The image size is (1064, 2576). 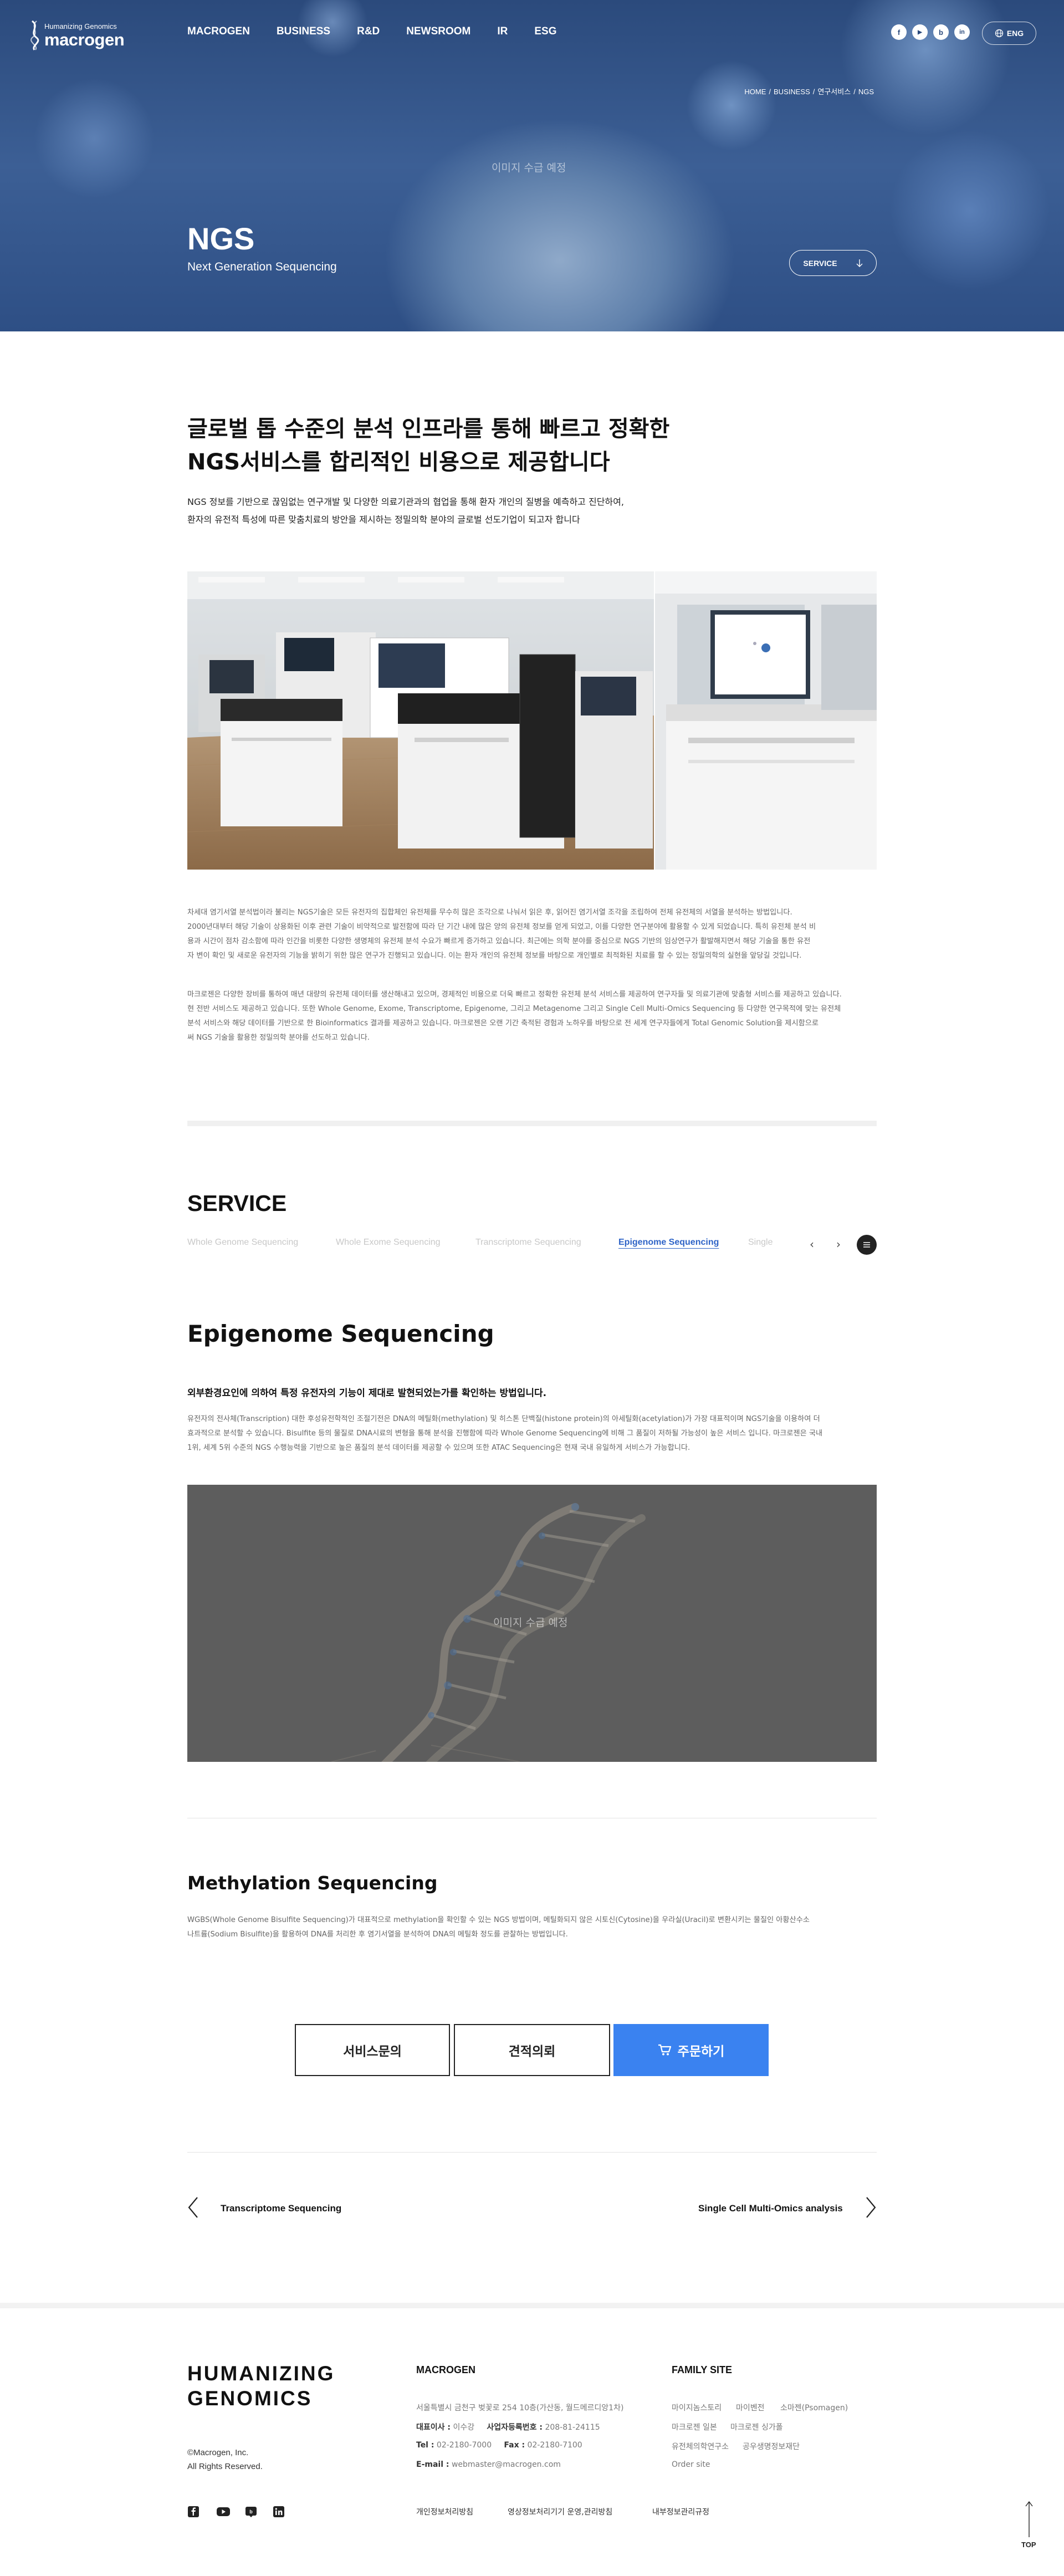 I want to click on dna-logo-icon, so click(x=34, y=35).